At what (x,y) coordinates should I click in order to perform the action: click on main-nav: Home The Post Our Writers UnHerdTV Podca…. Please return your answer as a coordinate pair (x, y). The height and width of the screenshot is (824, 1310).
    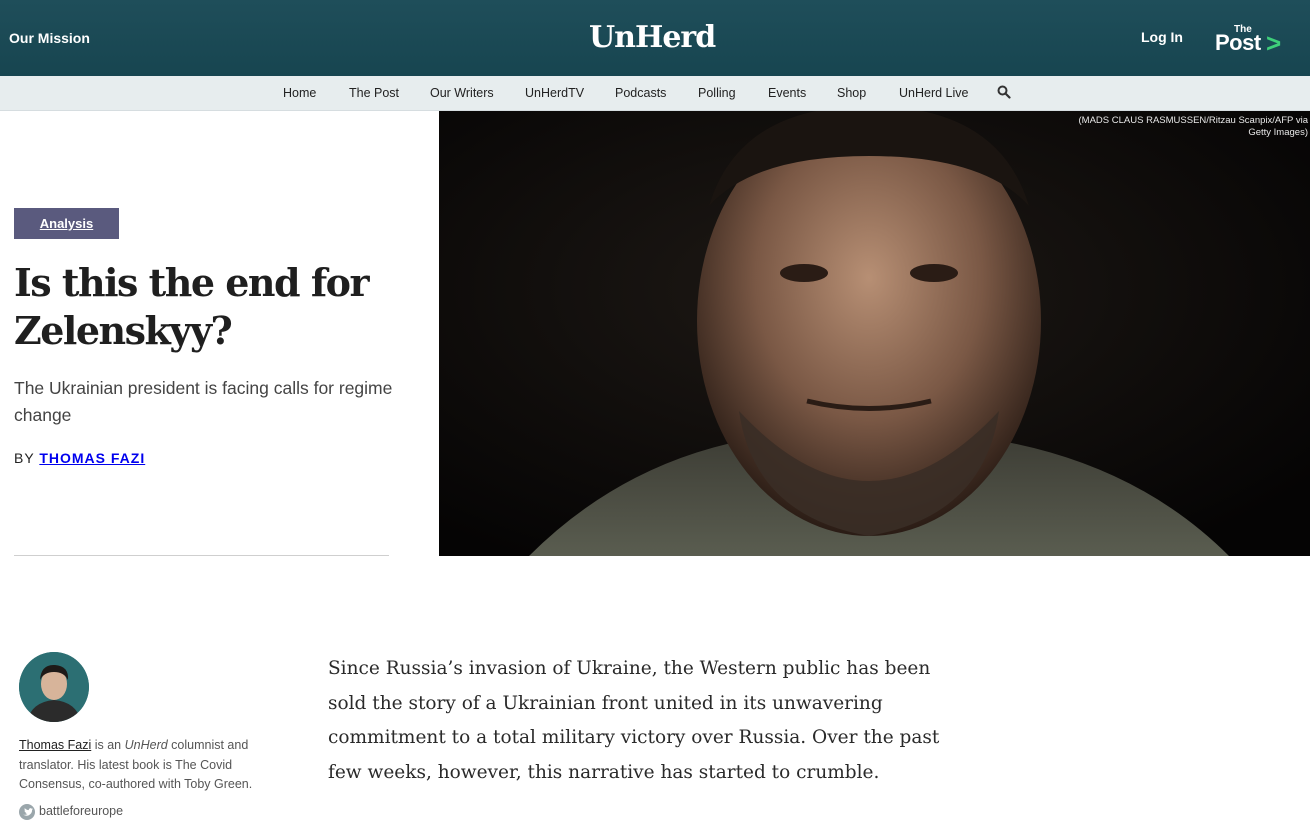
    Looking at the image, I should click on (655, 93).